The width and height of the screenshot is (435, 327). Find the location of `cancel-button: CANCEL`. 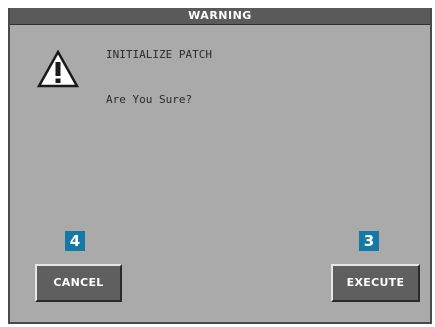

cancel-button: CANCEL is located at coordinates (78, 283).